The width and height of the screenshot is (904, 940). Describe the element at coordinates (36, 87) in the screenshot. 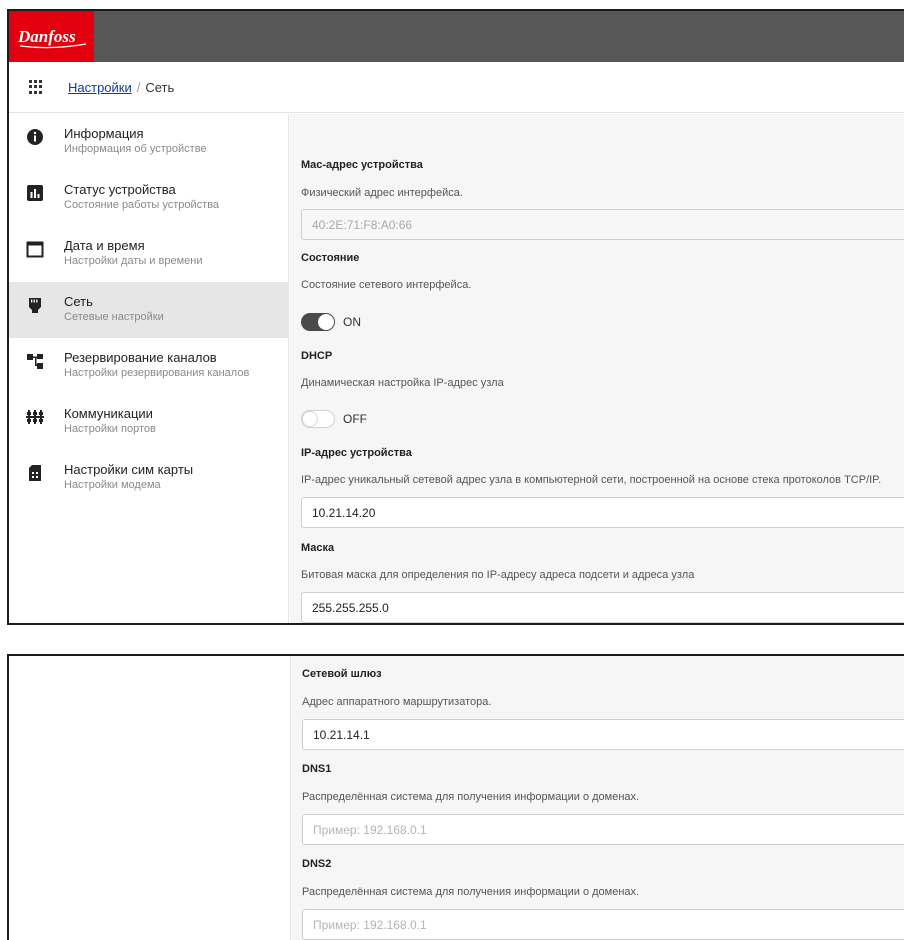

I see `apps-grid-icon` at that location.